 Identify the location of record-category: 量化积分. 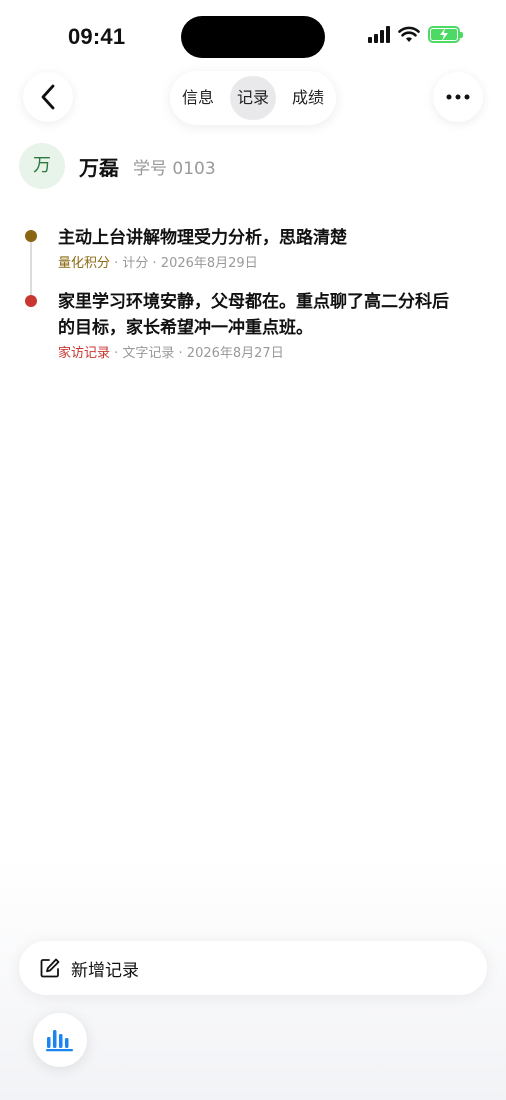
(84, 263).